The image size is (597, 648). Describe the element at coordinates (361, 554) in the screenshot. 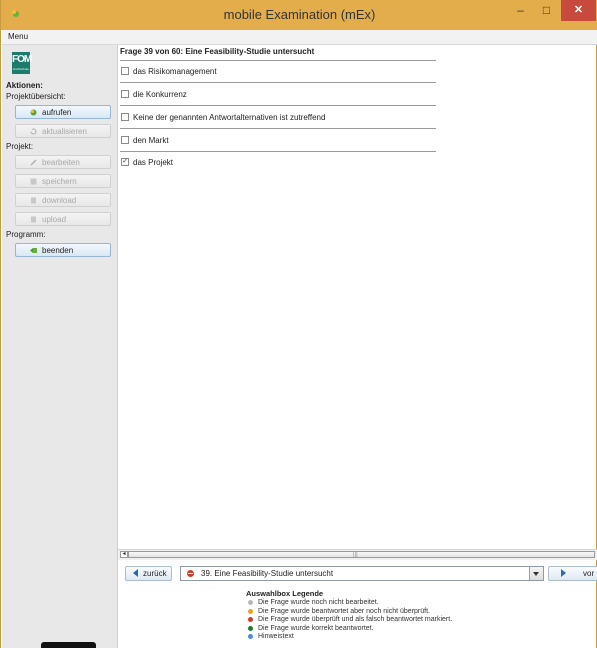

I see `scroll-thumb: |||` at that location.